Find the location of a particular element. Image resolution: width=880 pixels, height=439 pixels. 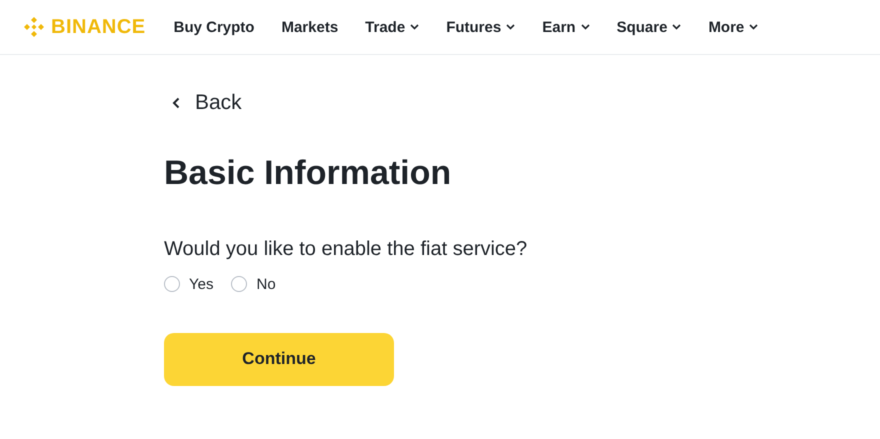

page-title: Basic Information is located at coordinates (308, 173).